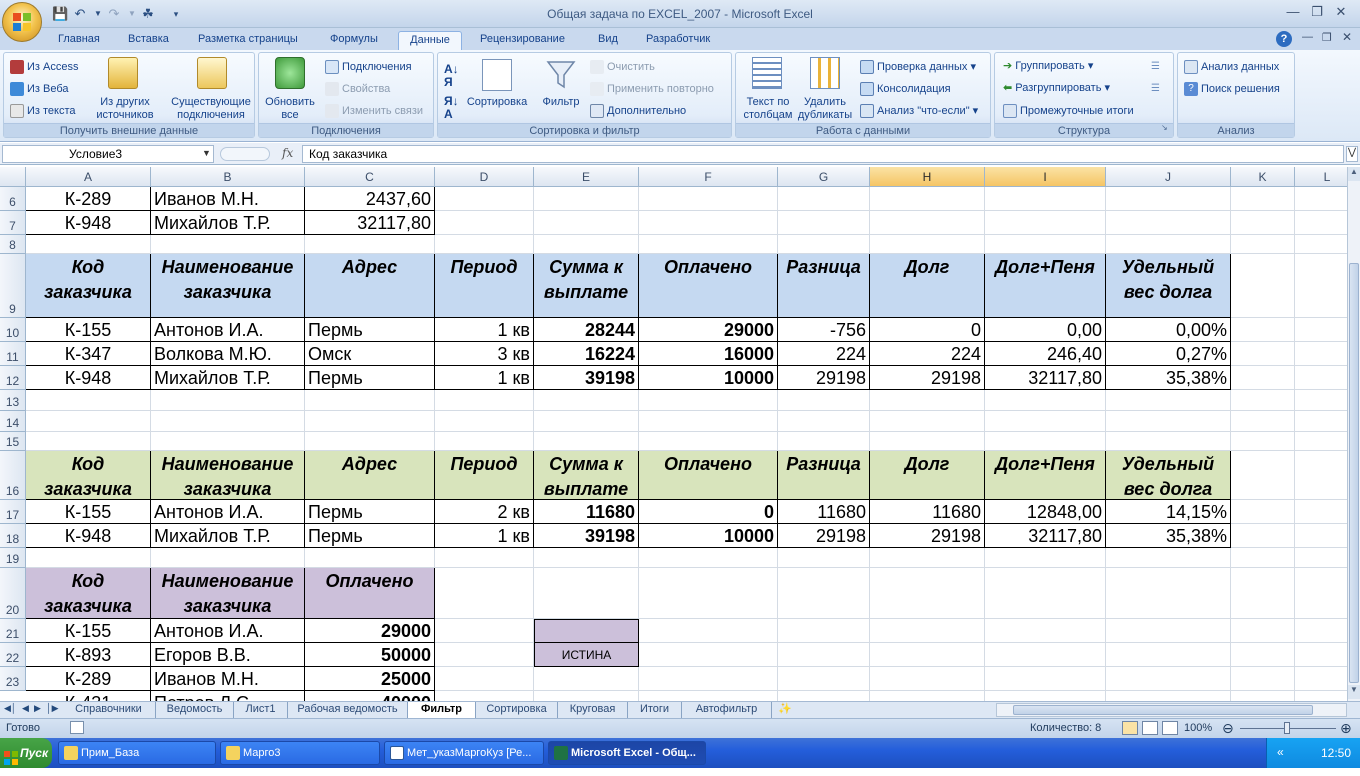 The height and width of the screenshot is (776, 1360). Describe the element at coordinates (918, 67) in the screenshot. I see `data-validation-button: Проверка данных ▾` at that location.